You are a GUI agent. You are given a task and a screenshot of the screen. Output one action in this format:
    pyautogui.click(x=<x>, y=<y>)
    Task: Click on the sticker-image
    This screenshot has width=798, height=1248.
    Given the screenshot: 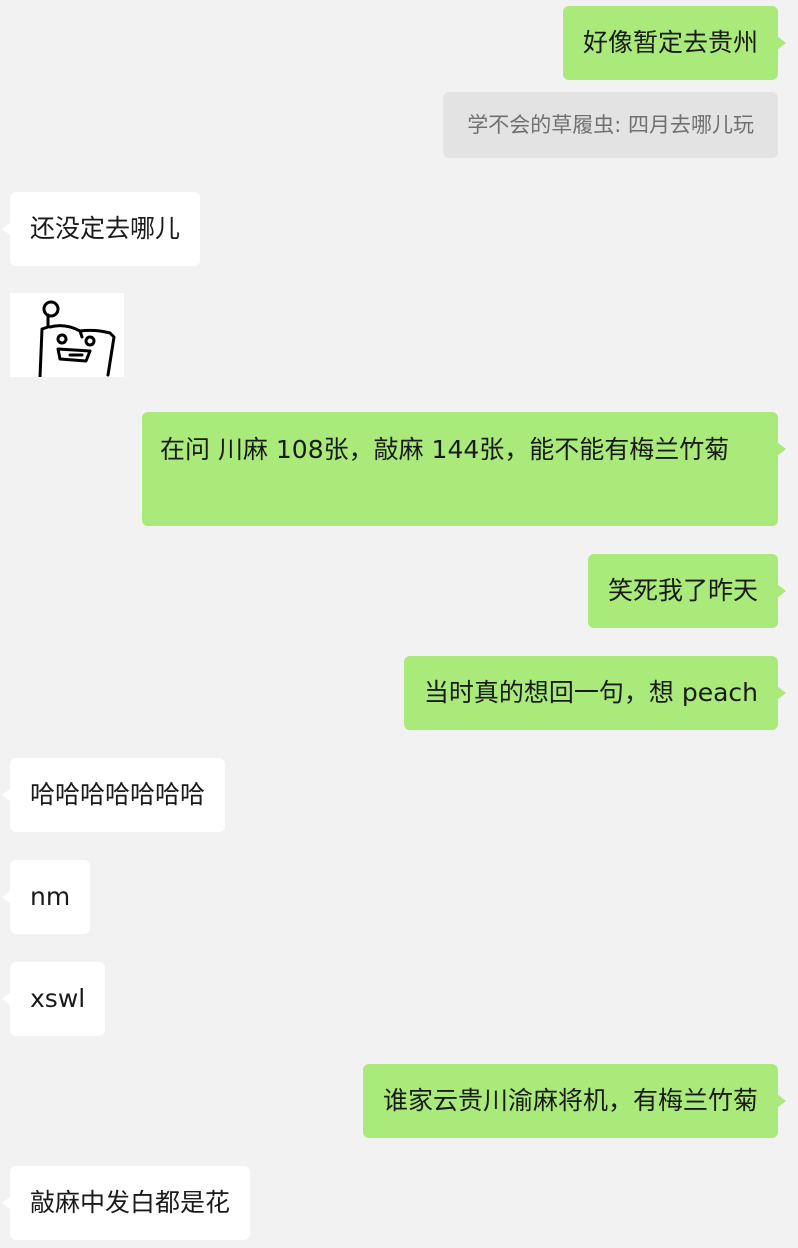 What is the action you would take?
    pyautogui.click(x=77, y=338)
    